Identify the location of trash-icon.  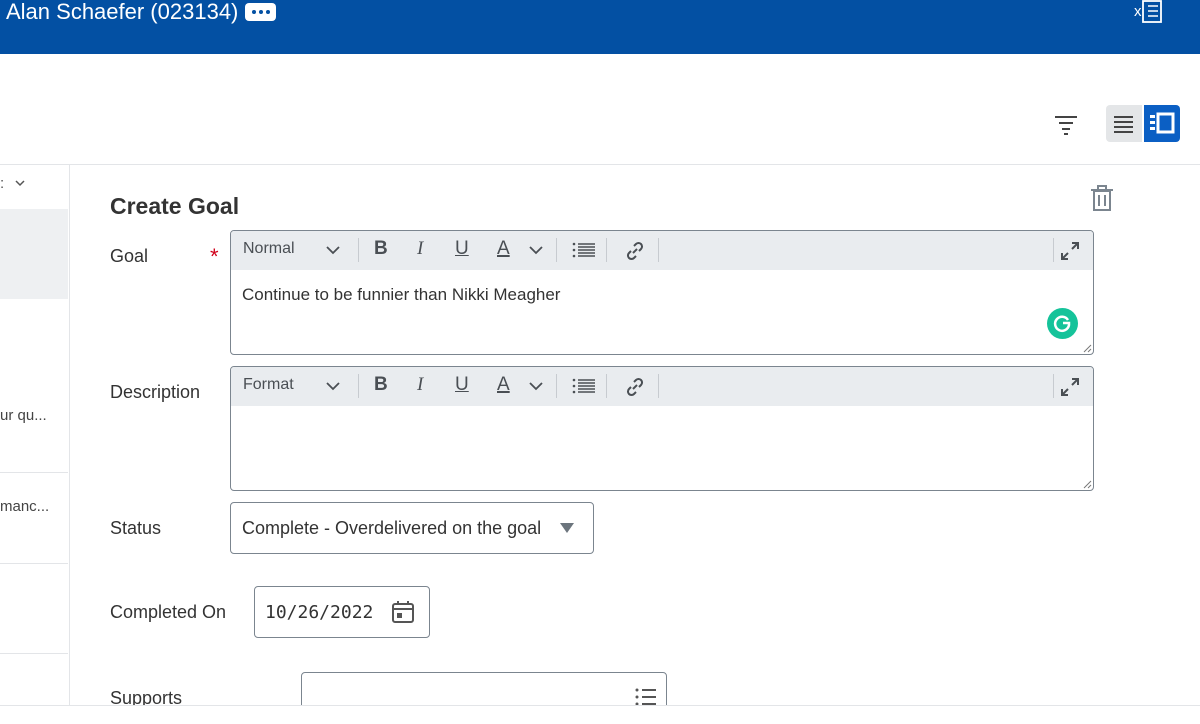
(1102, 198).